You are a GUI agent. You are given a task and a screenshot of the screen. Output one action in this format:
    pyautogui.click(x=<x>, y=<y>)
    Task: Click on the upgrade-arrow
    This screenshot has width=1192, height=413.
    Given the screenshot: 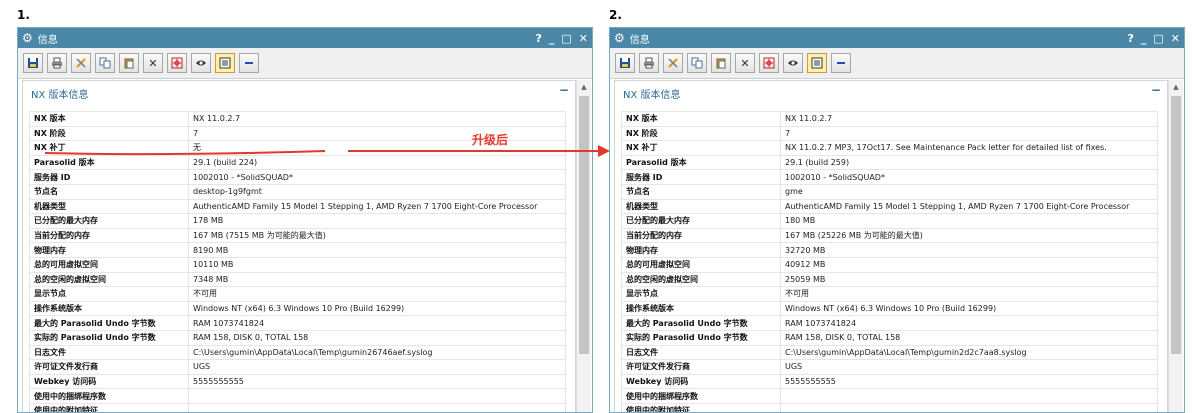 What is the action you would take?
    pyautogui.click(x=327, y=151)
    